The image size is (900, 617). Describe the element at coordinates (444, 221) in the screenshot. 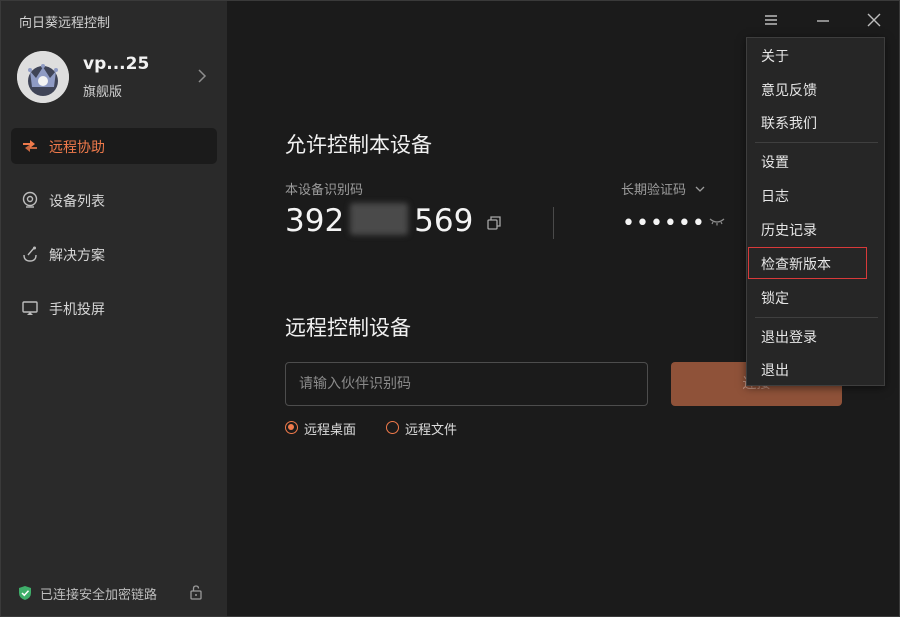

I see `device-id-suffix: 569` at that location.